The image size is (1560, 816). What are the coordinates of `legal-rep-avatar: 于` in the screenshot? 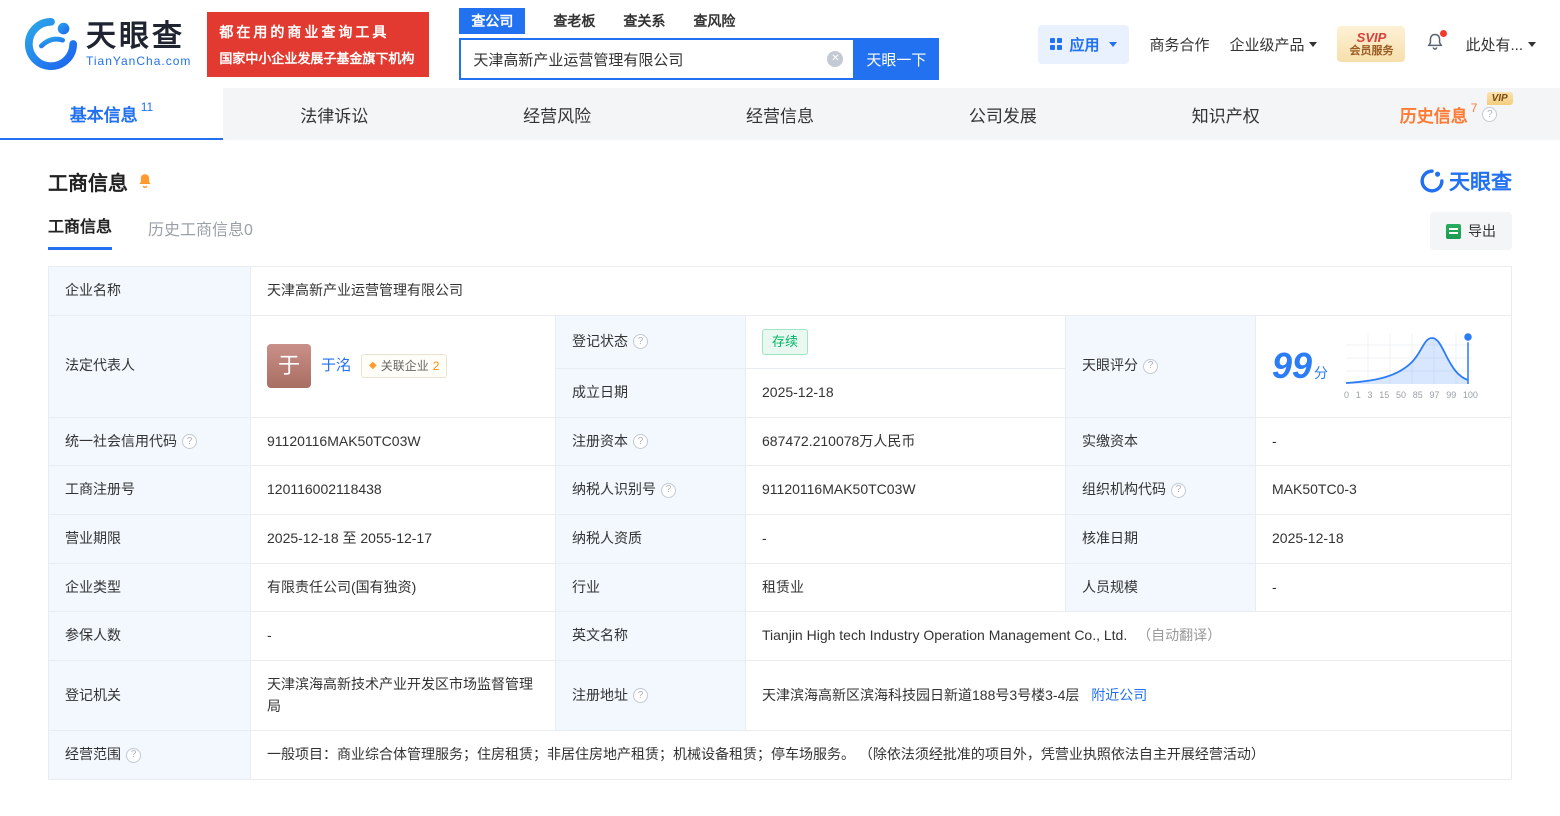 It's located at (289, 366).